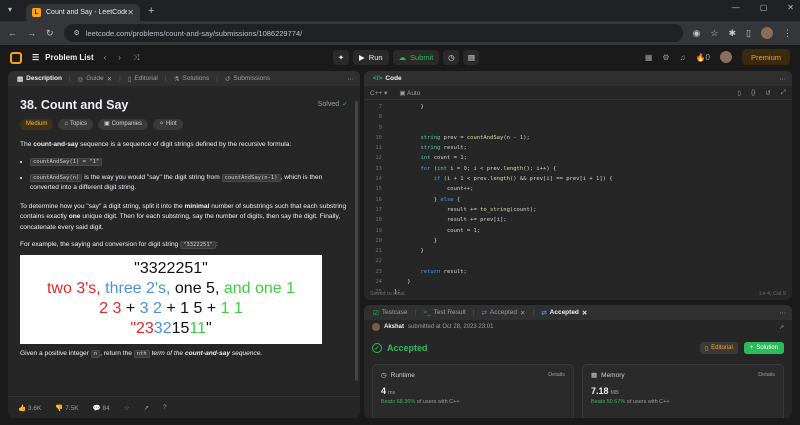  Describe the element at coordinates (584, 313) in the screenshot. I see `tab-accepted-2-close-icon: ✕` at that location.